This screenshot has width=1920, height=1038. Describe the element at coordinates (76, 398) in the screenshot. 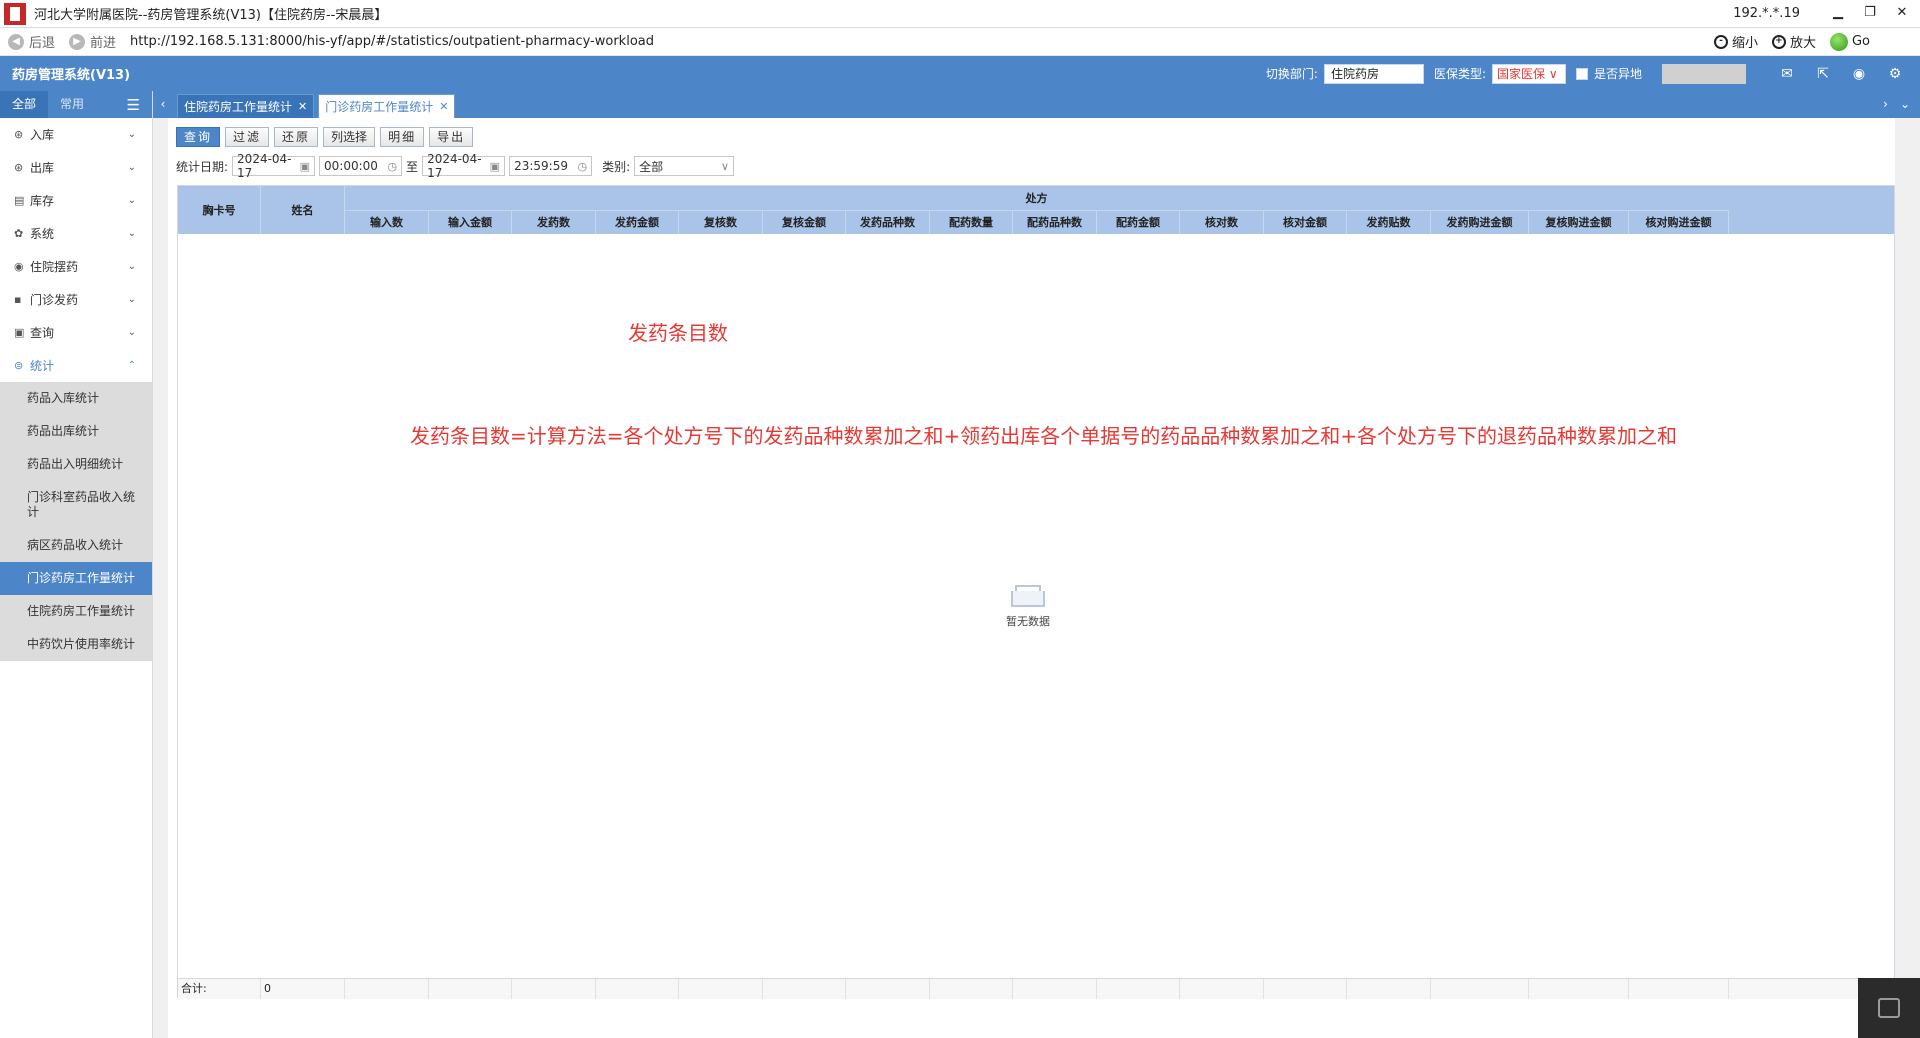

I see `submenu-item-drug-inbound-stats: 药品入库统计` at that location.